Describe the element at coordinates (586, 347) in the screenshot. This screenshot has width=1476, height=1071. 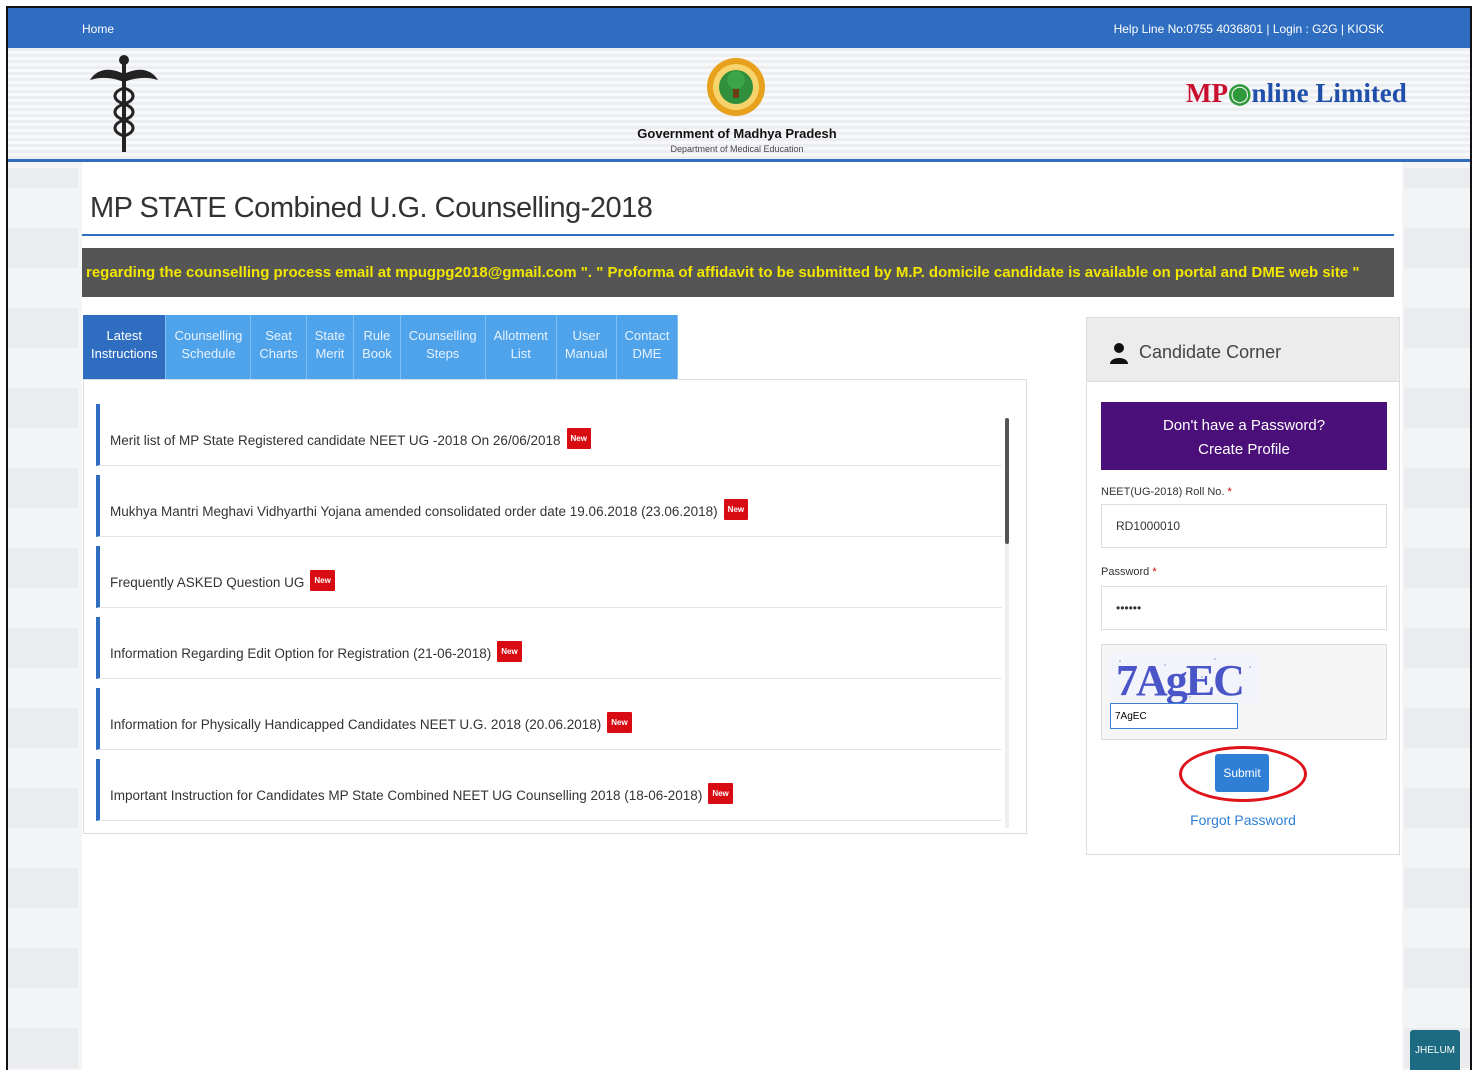
I see `tab-user-manual: User Manual` at that location.